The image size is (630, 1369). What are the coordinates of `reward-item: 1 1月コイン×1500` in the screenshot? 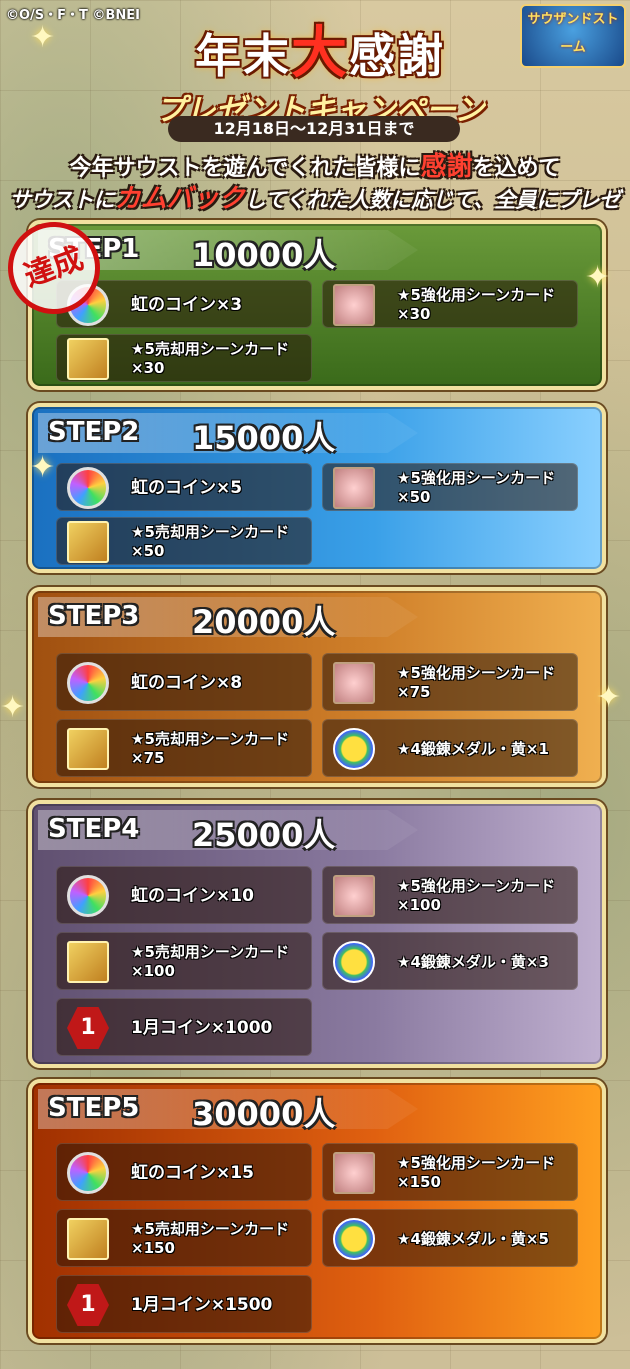 It's located at (184, 1304).